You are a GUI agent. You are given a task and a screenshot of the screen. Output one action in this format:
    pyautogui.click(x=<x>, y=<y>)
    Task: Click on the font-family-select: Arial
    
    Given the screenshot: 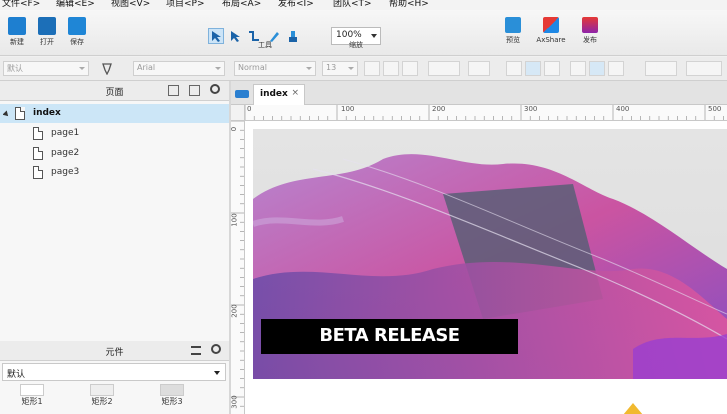 What is the action you would take?
    pyautogui.click(x=179, y=68)
    